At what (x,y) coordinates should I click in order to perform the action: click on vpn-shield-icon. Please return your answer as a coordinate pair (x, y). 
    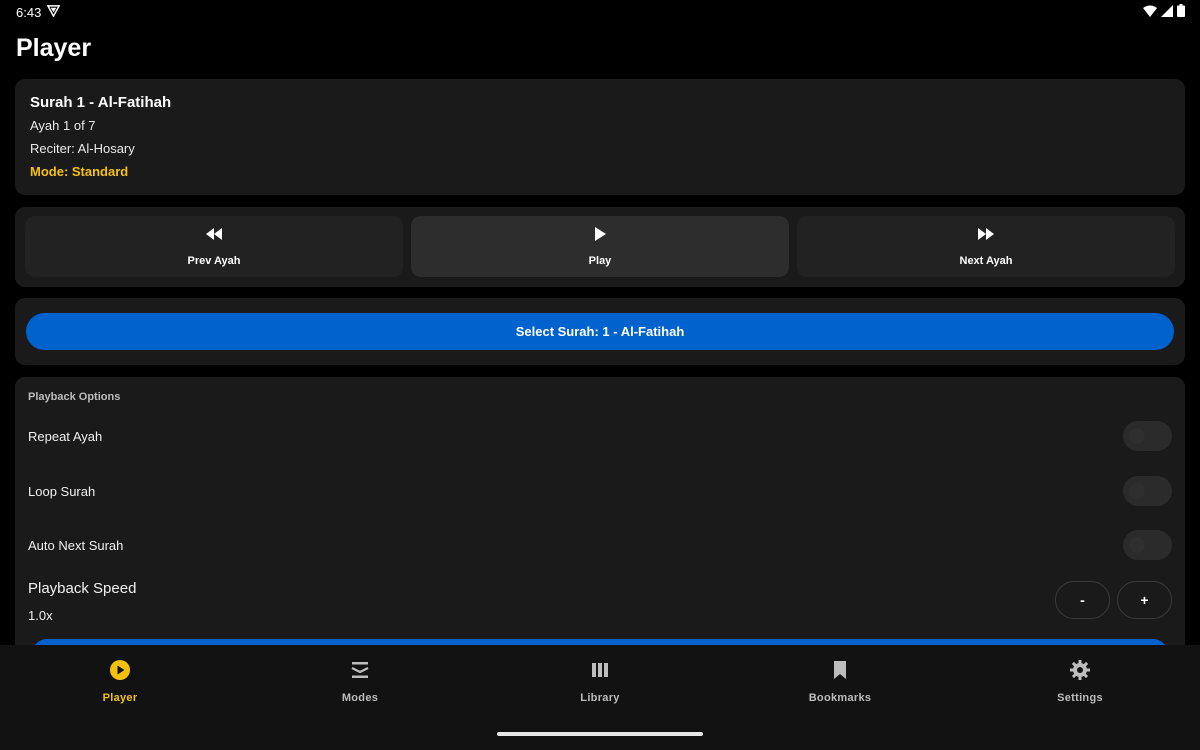
    Looking at the image, I should click on (53, 12).